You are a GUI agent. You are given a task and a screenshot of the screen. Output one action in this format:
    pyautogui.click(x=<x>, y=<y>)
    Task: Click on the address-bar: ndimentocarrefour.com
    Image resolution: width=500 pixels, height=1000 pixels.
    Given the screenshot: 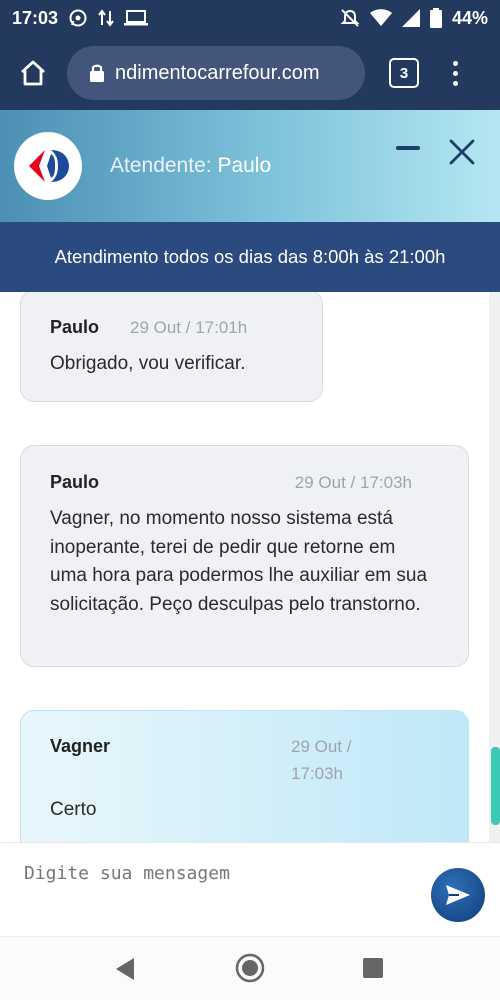 What is the action you would take?
    pyautogui.click(x=216, y=73)
    